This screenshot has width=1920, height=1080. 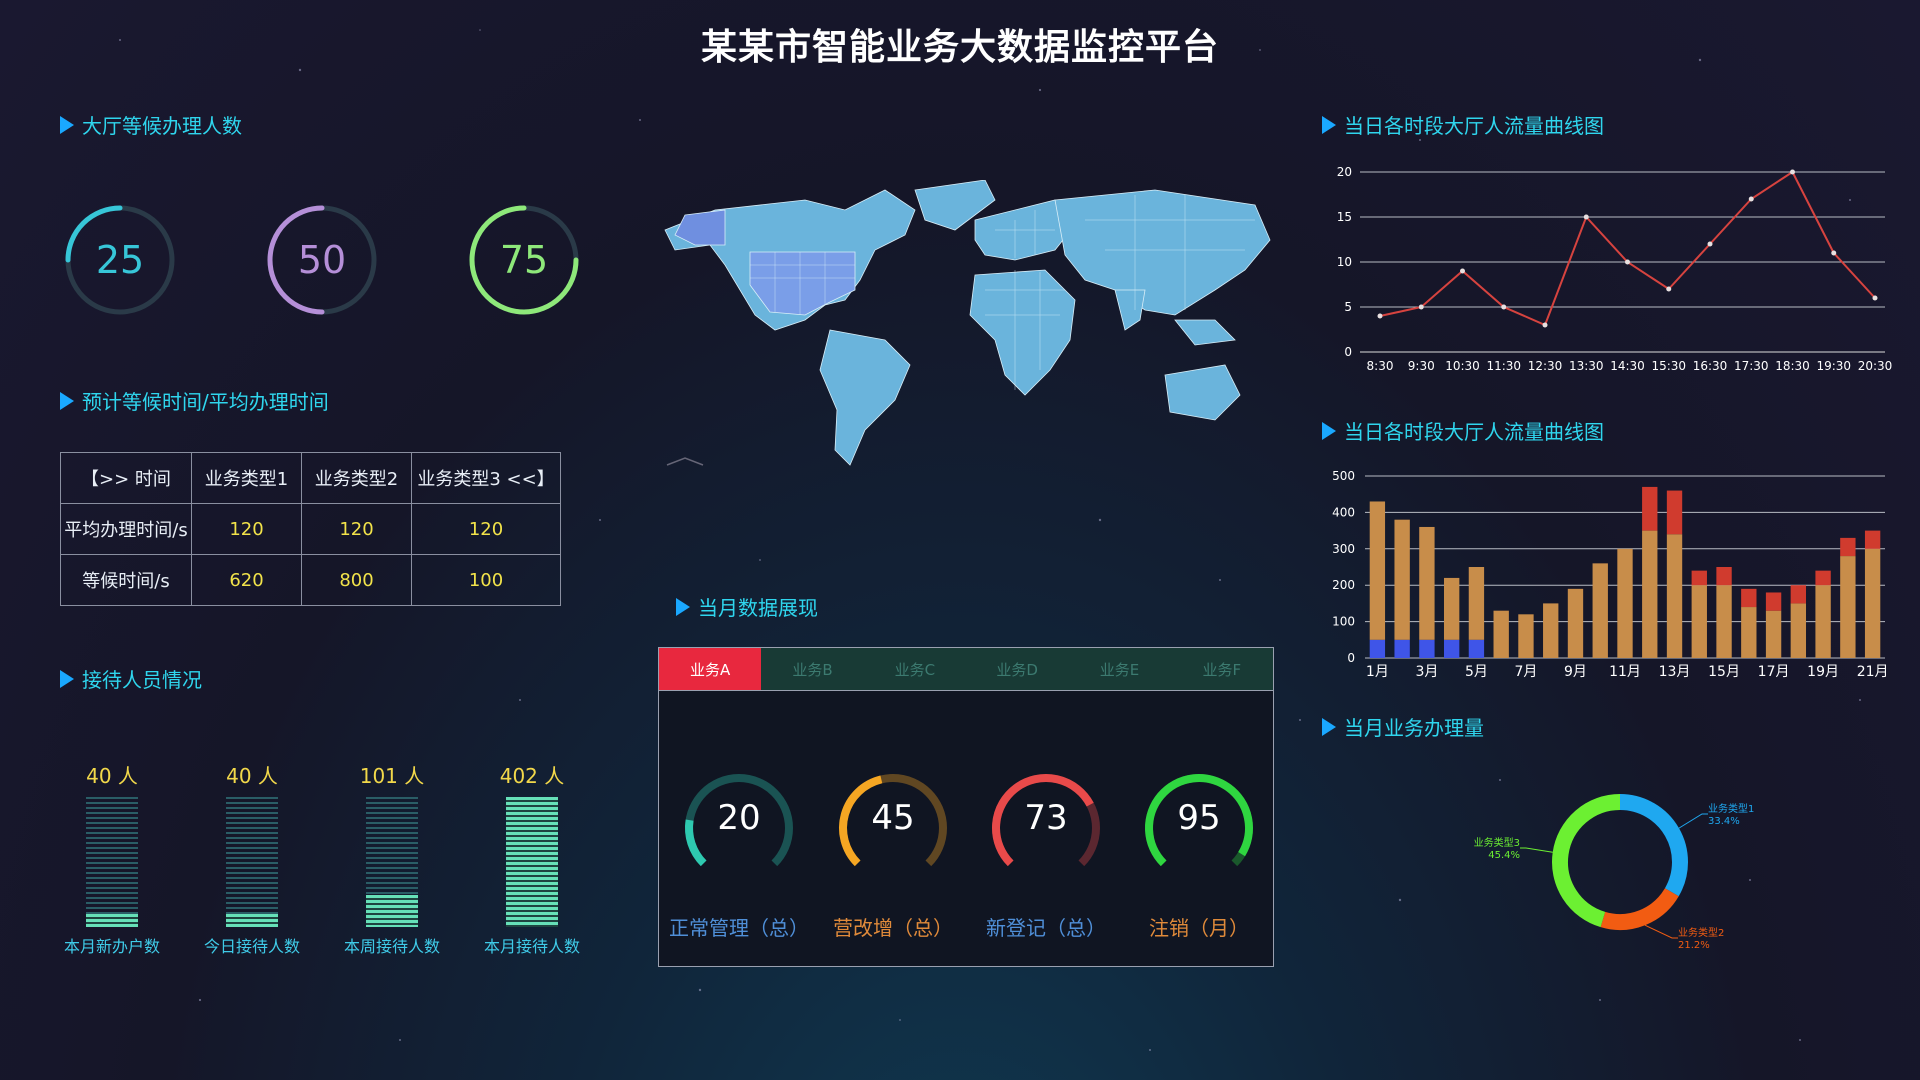 I want to click on page-title: 某某市智能业务大数据监控平台, so click(x=959, y=47).